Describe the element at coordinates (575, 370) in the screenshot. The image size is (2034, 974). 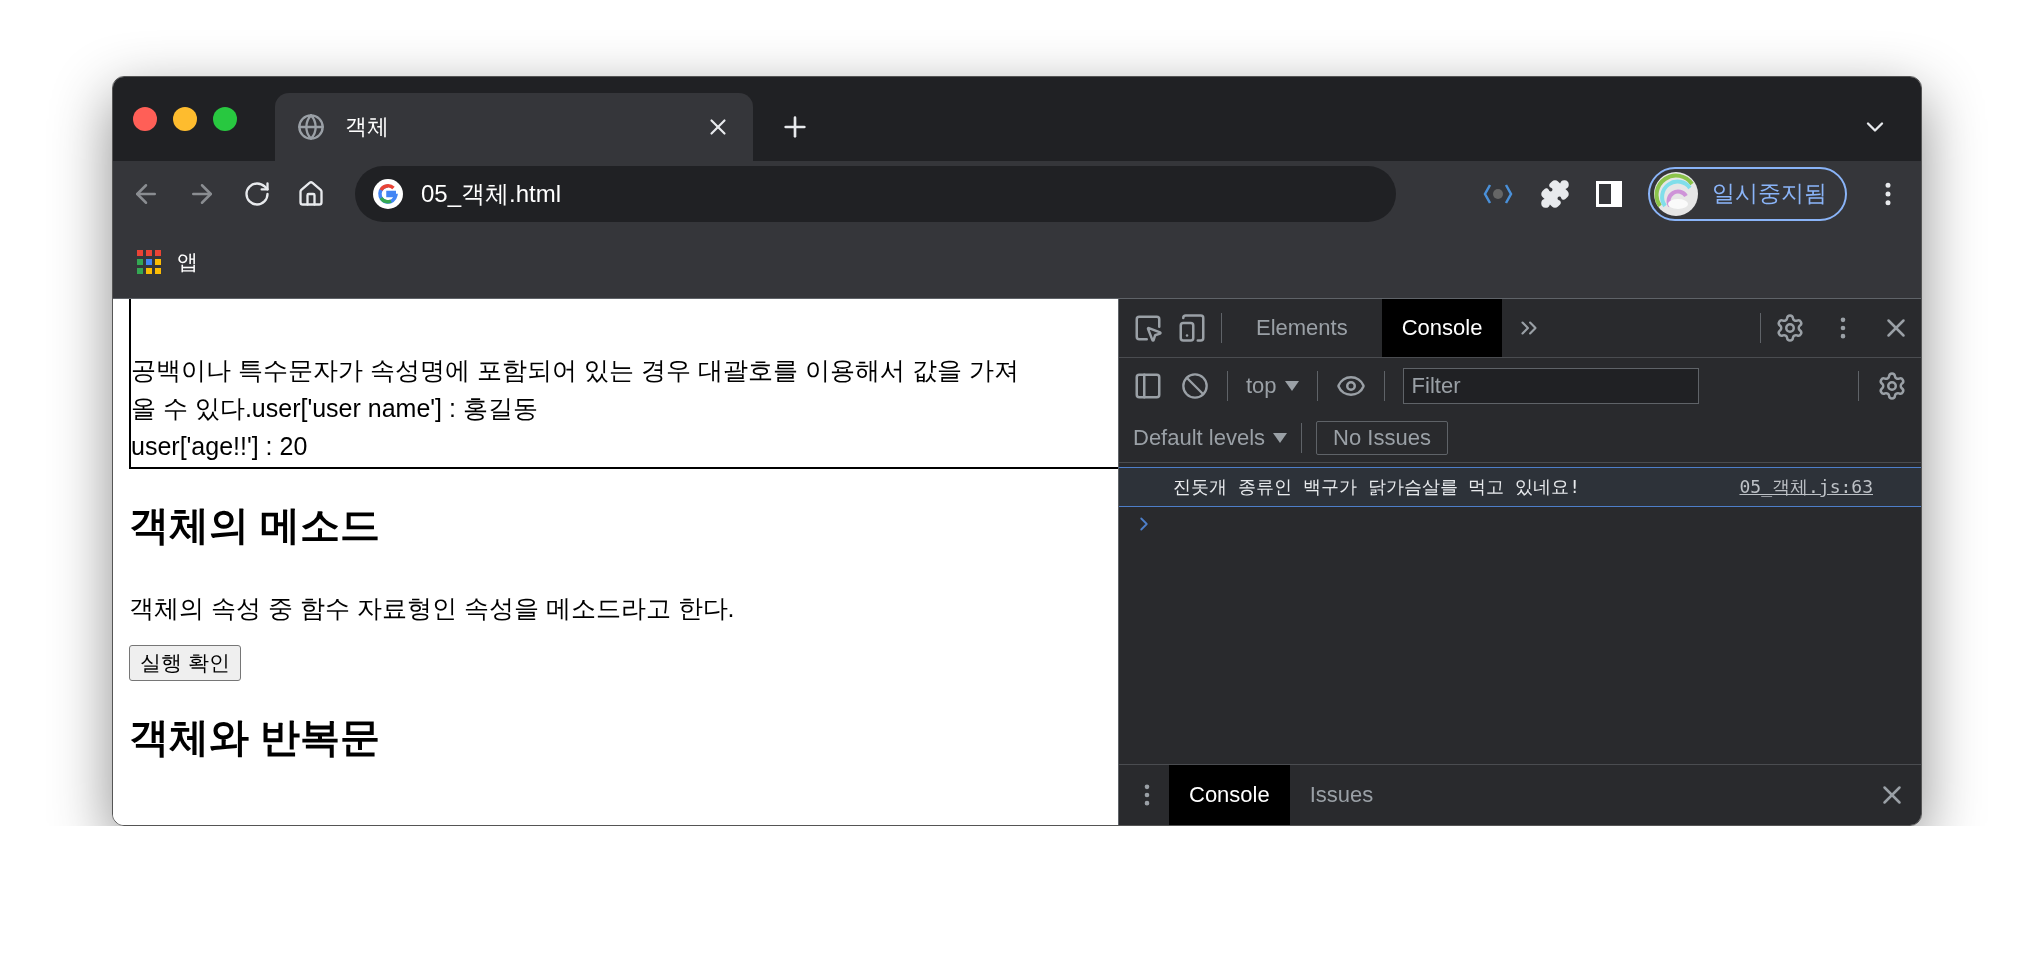
I see `box-text-line: 공백이나 특수문자가 속성명에 포함되어 있는 경우 대괄호를 이용해서 값을 가져` at that location.